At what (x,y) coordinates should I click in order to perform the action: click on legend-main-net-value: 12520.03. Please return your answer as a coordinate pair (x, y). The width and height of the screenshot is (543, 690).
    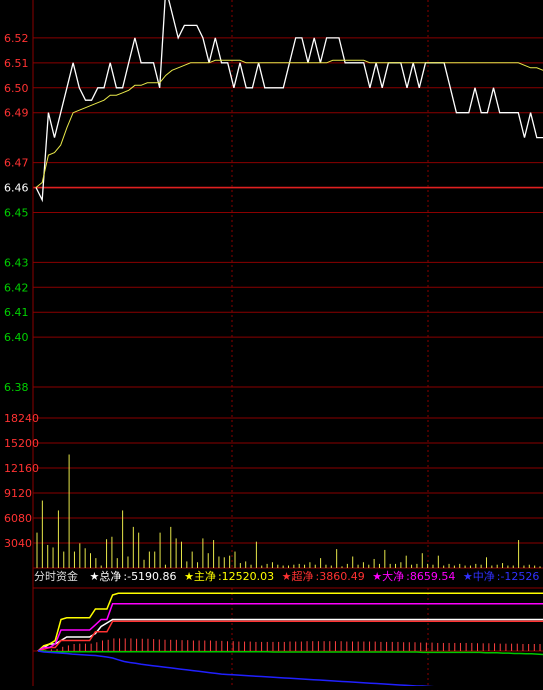
    Looking at the image, I should click on (248, 576).